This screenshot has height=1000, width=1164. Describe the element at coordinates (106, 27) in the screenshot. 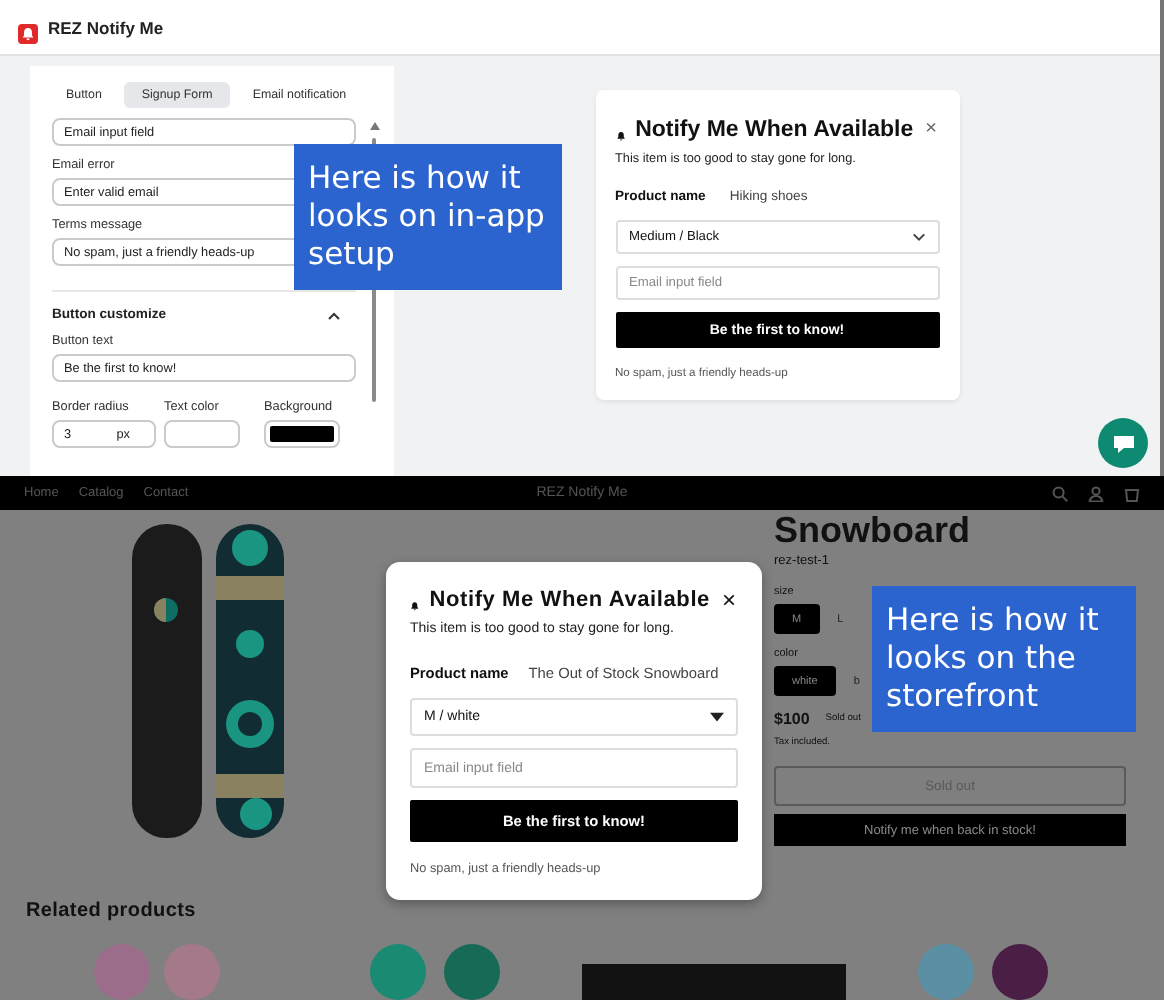

I see `app-title: REZ Notify Me` at that location.